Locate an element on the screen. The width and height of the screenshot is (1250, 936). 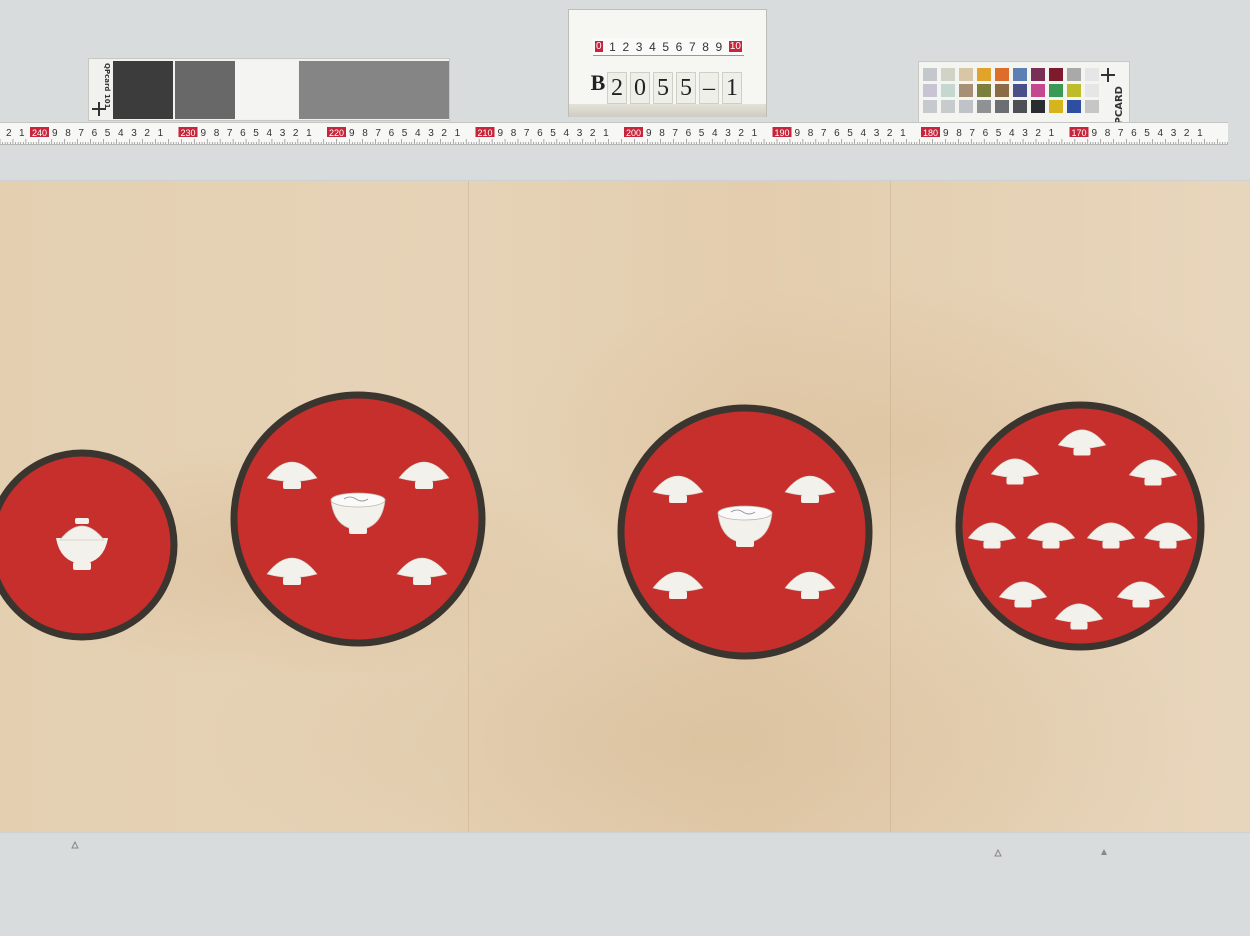
accession-number: B 2 0 5 5–1 is located at coordinates (667, 86).